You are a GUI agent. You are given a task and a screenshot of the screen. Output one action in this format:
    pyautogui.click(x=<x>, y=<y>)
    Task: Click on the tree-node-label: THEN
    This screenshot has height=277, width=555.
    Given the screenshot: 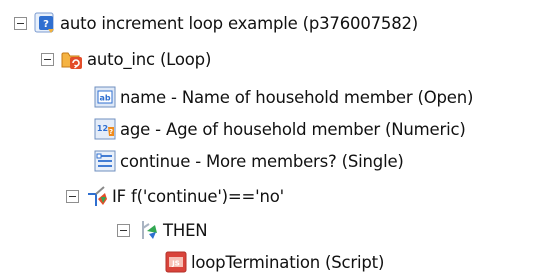 What is the action you would take?
    pyautogui.click(x=185, y=230)
    